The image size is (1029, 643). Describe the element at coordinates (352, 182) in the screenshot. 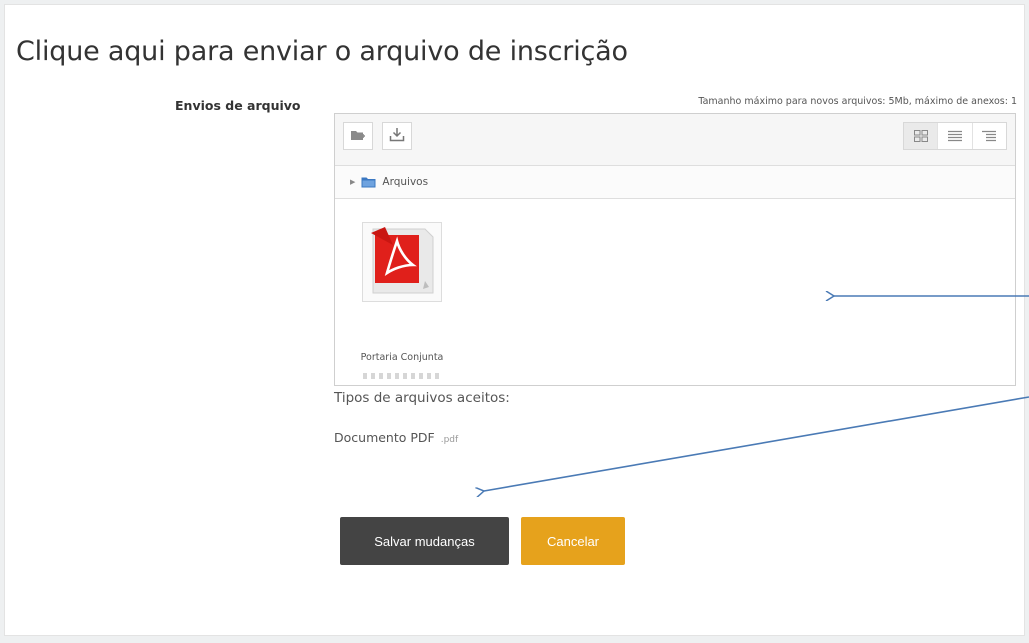

I see `expand-arrow-icon: ▶` at that location.